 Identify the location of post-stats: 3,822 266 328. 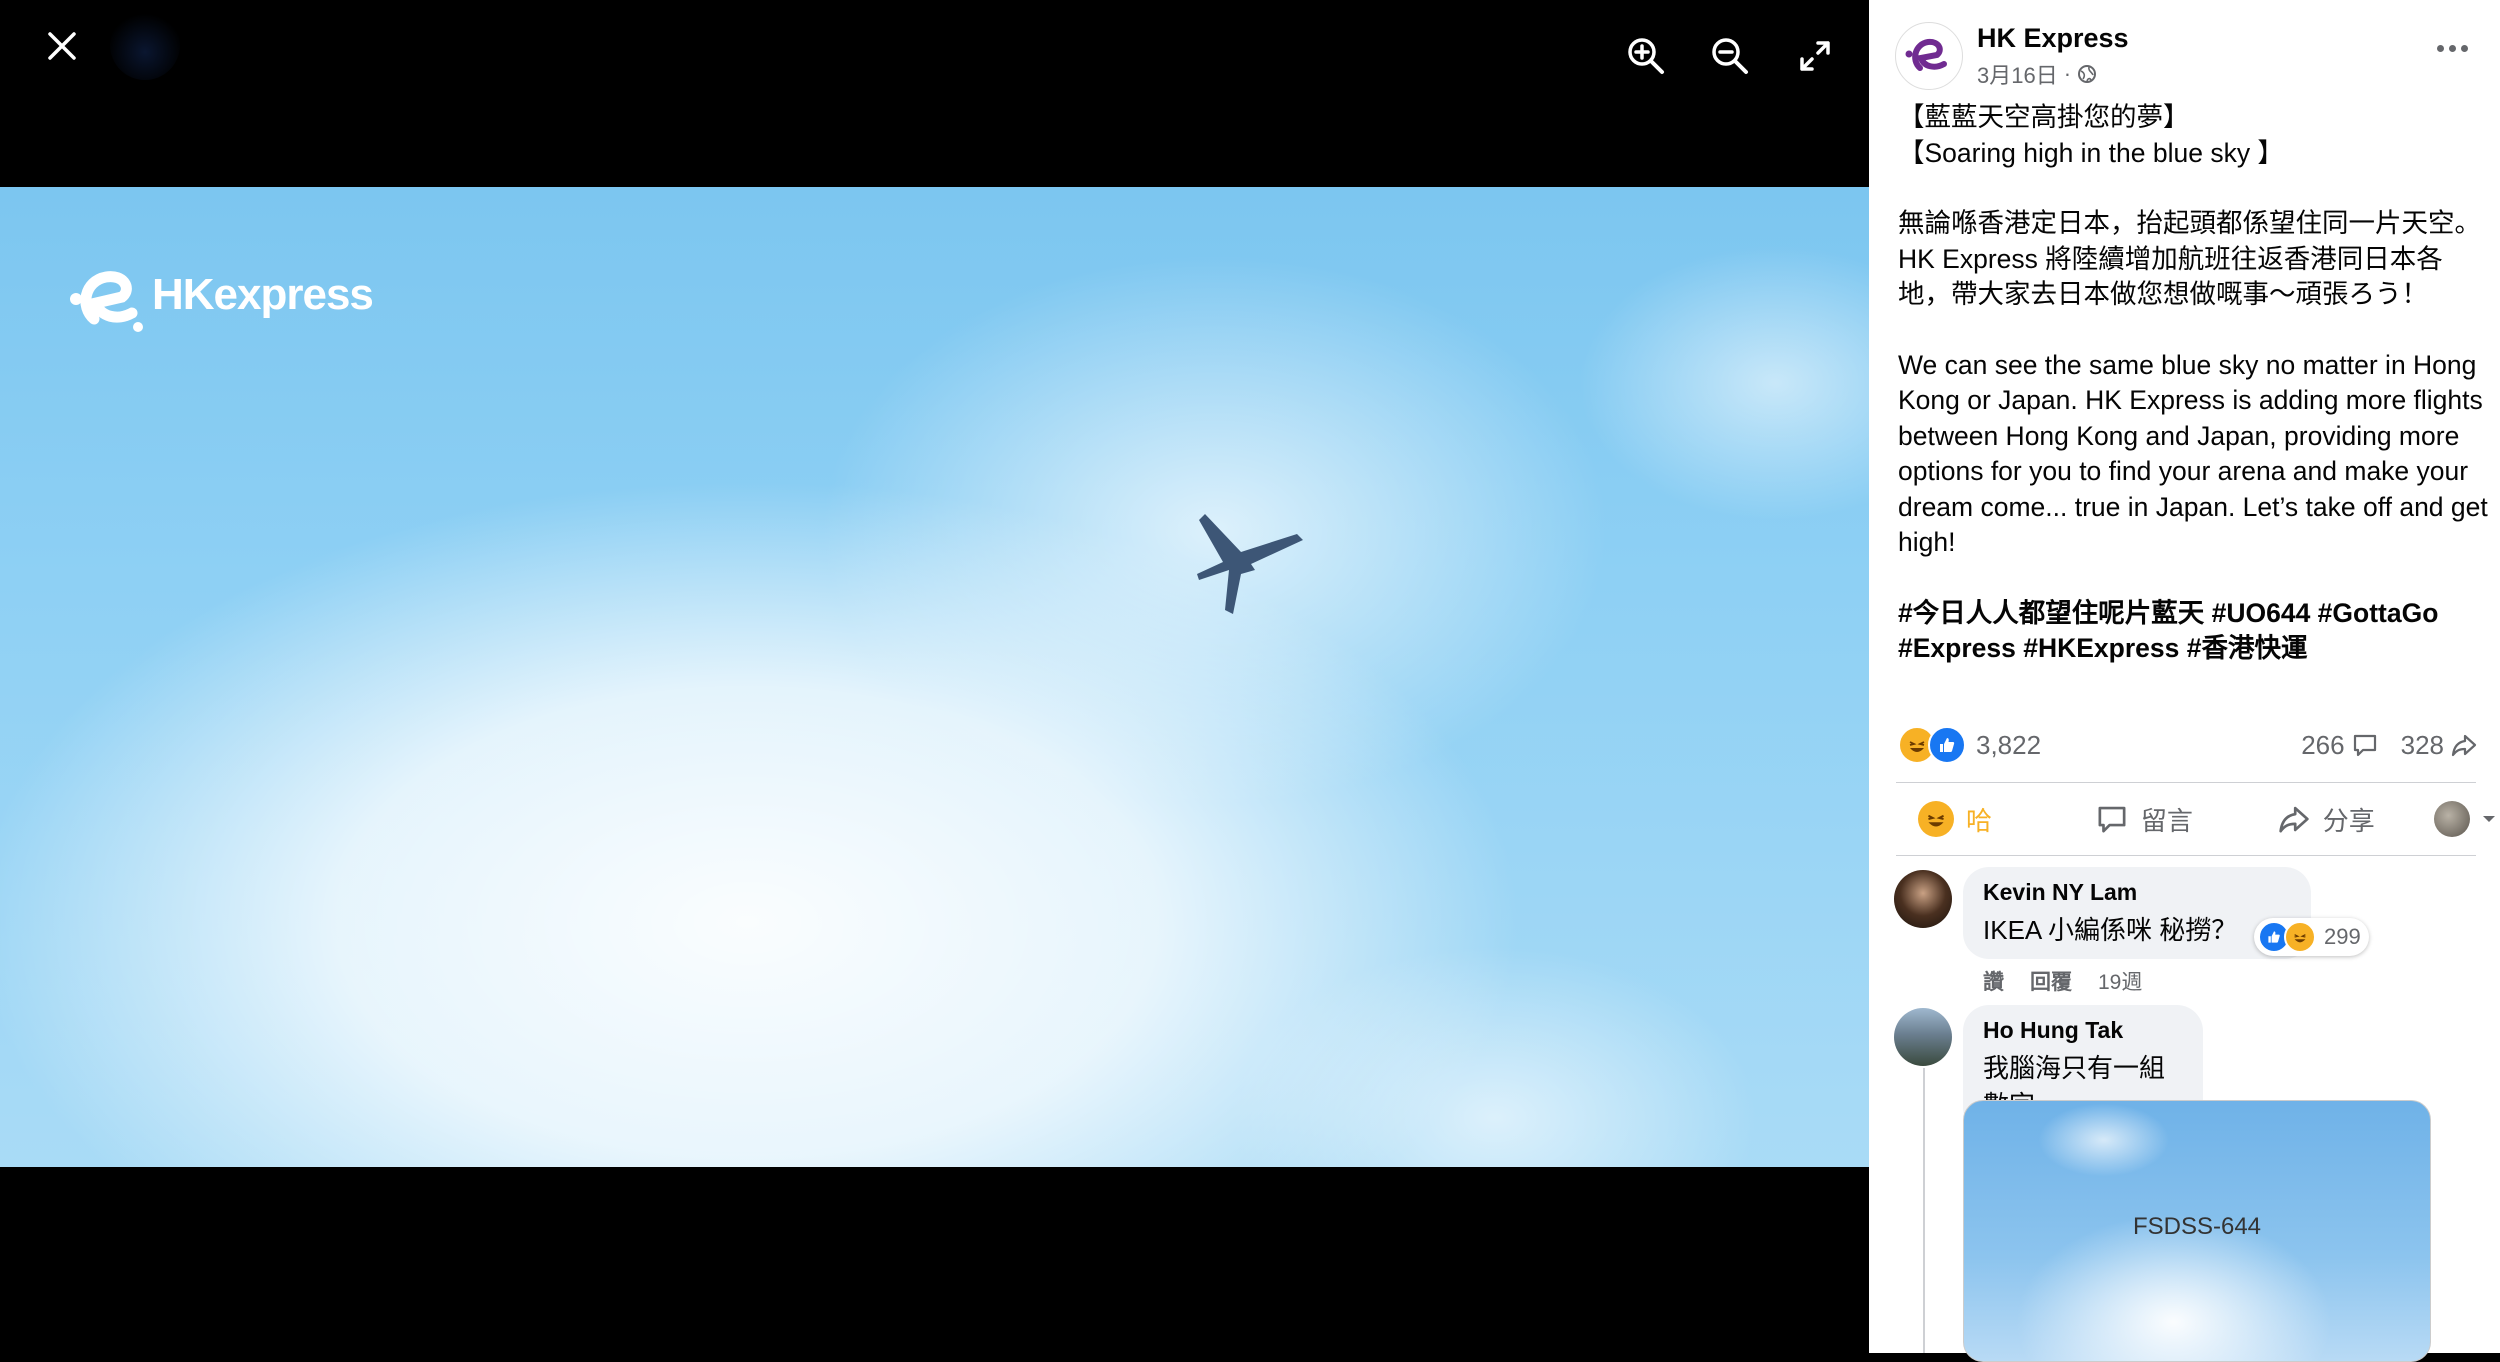
(2188, 745).